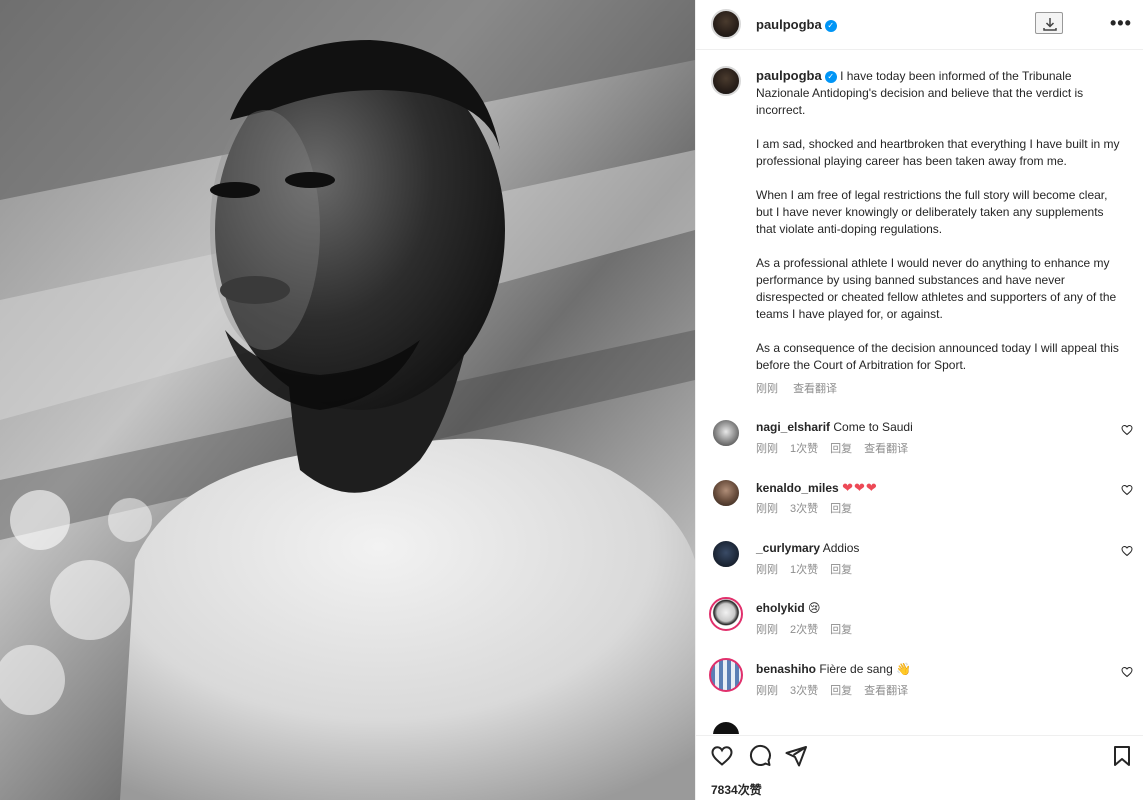 This screenshot has width=1143, height=800. I want to click on comment-text: benashiho Fière de sang 👋, so click(833, 669).